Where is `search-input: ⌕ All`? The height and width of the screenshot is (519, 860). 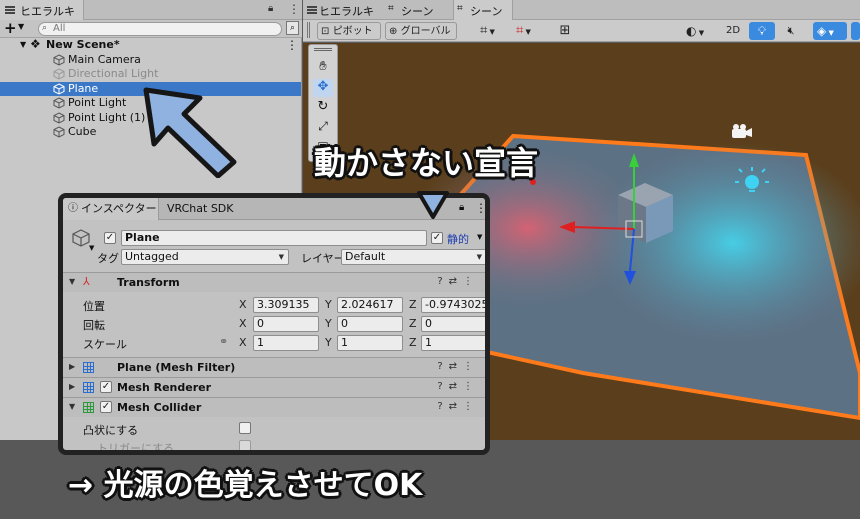
search-input: ⌕ All is located at coordinates (160, 29).